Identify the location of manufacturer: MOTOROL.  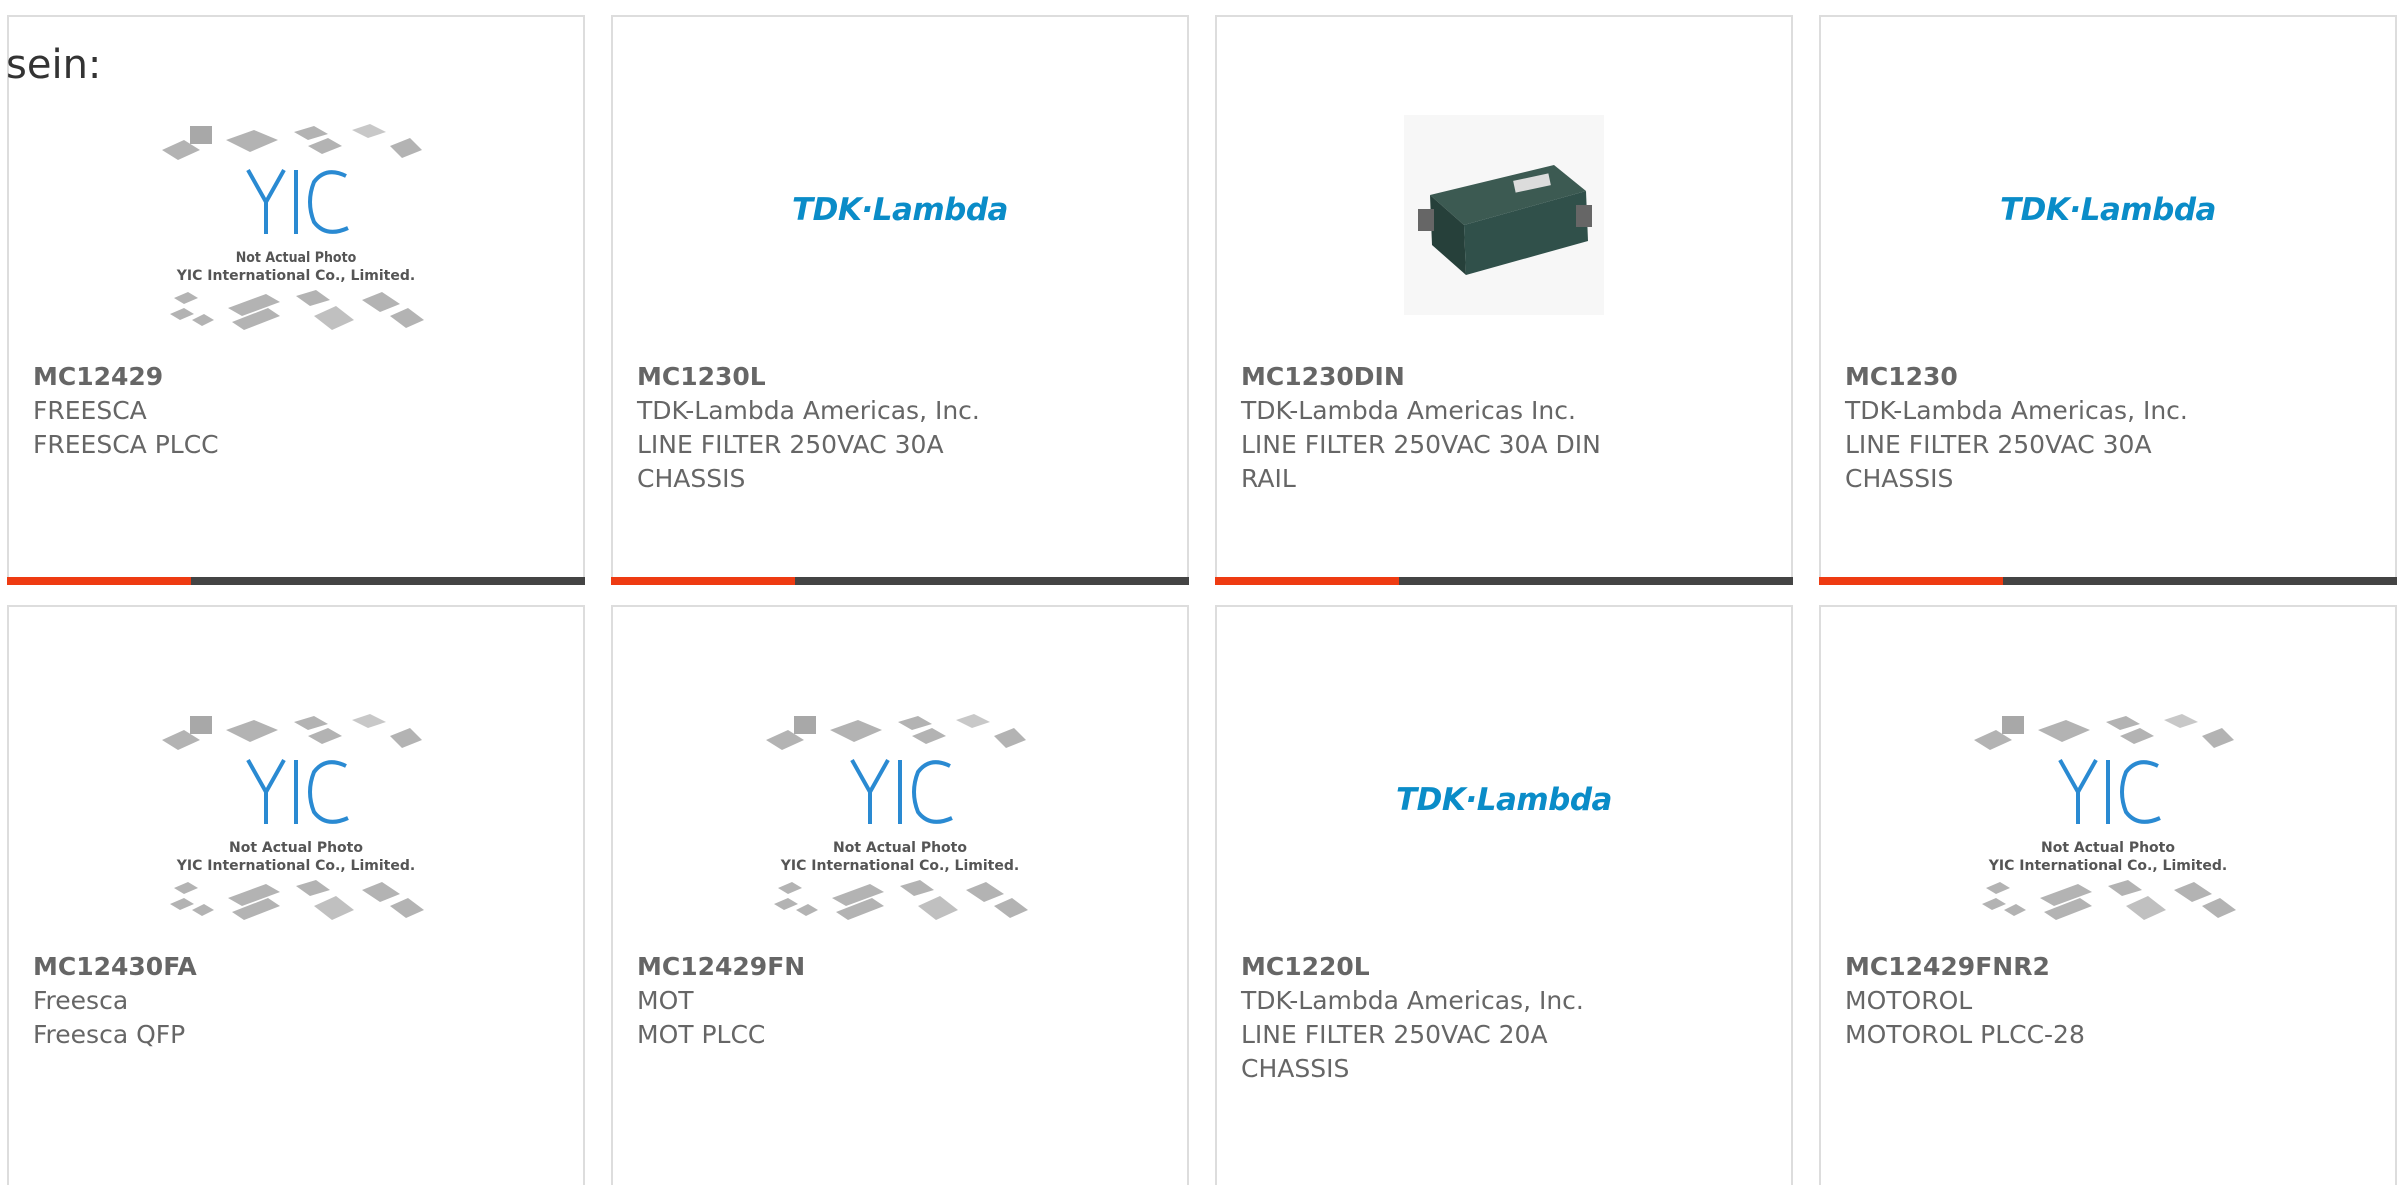
(1909, 1000).